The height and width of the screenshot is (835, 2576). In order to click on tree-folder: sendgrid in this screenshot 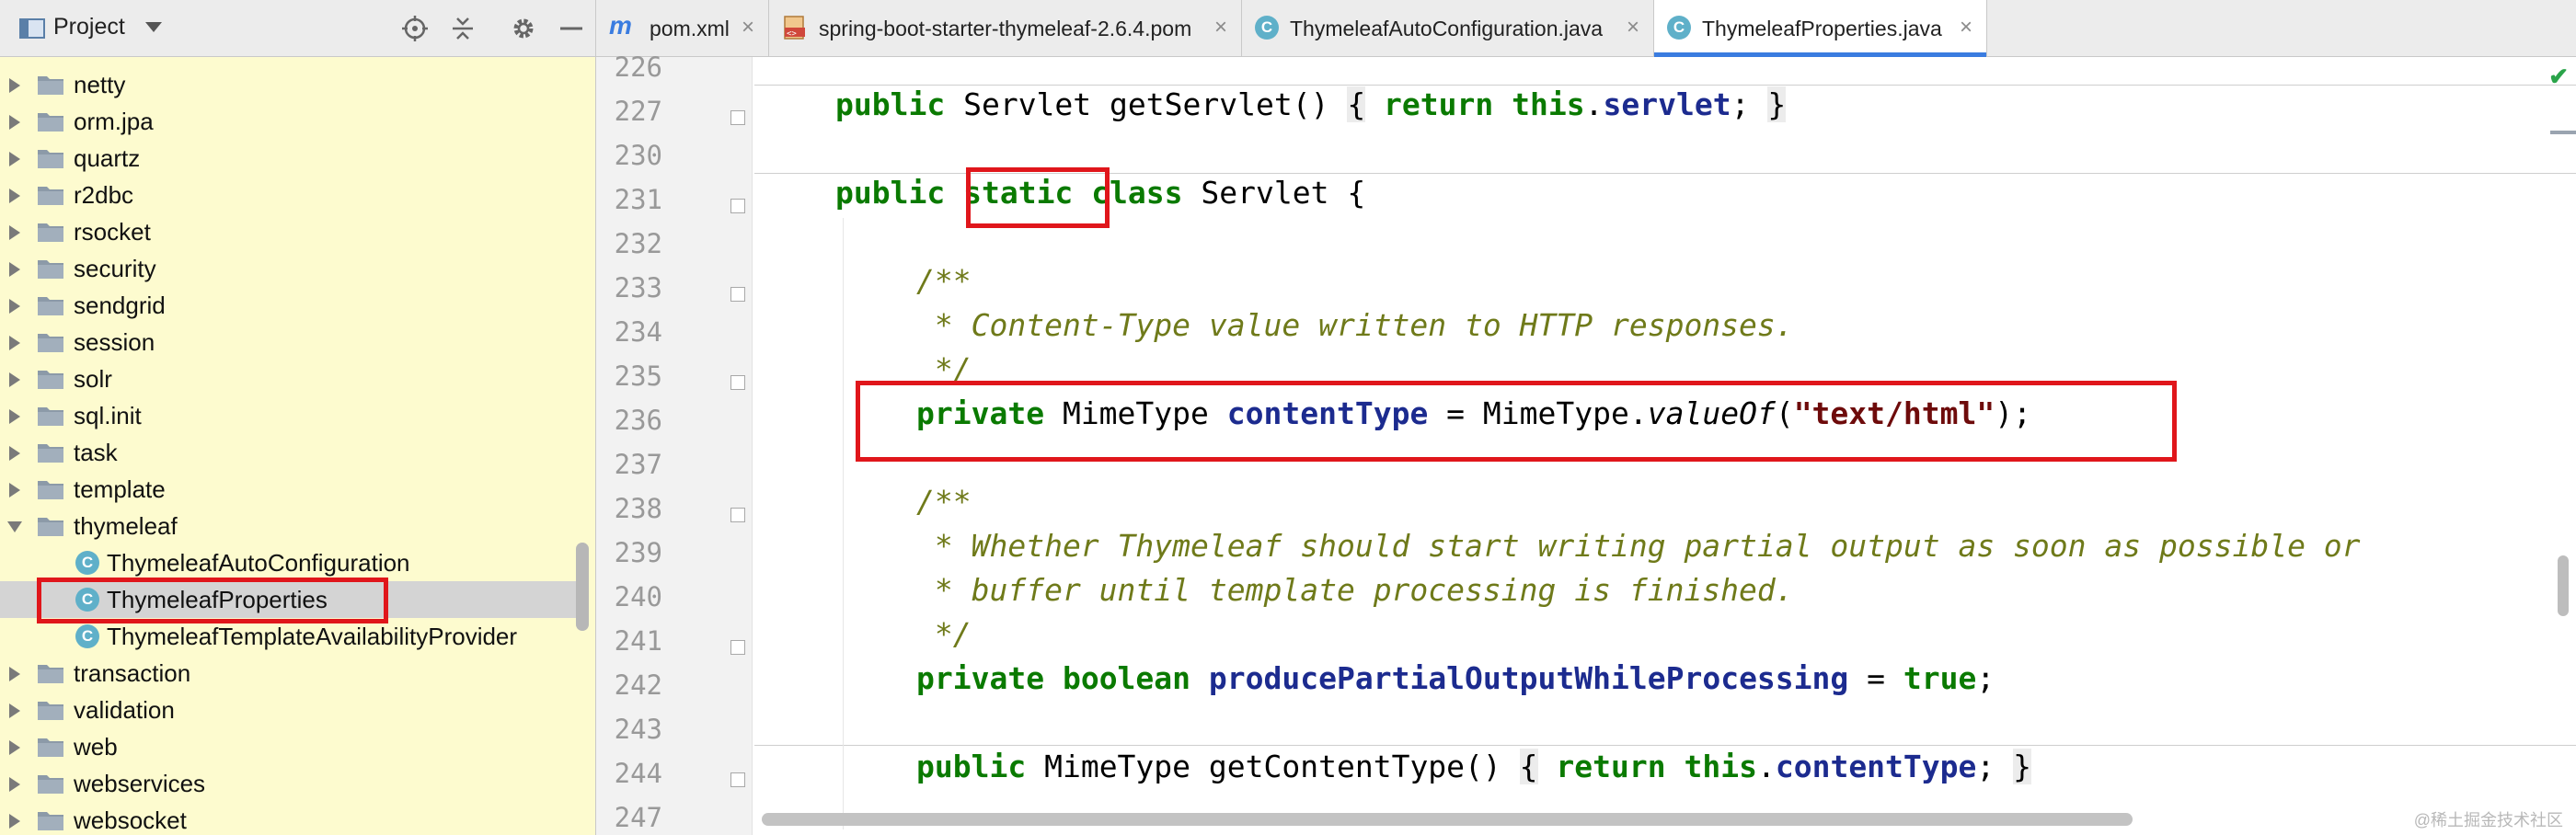, I will do `click(289, 306)`.